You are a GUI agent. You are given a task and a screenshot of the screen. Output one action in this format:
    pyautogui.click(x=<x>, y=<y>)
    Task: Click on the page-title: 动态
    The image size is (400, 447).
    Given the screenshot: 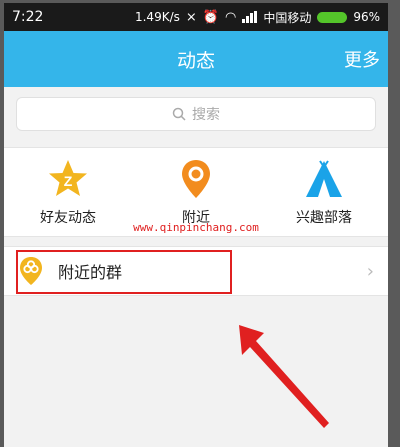 What is the action you would take?
    pyautogui.click(x=195, y=60)
    